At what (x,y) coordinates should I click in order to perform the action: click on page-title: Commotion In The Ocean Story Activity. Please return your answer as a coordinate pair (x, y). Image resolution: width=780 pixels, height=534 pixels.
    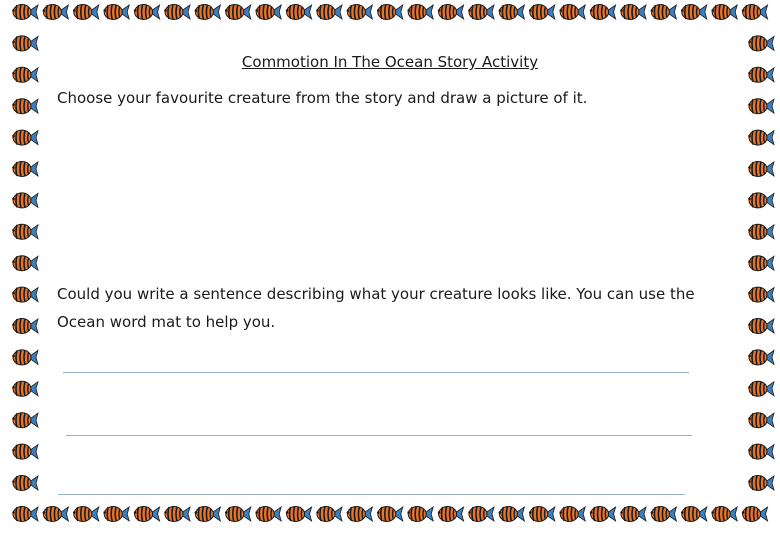
    Looking at the image, I should click on (390, 62).